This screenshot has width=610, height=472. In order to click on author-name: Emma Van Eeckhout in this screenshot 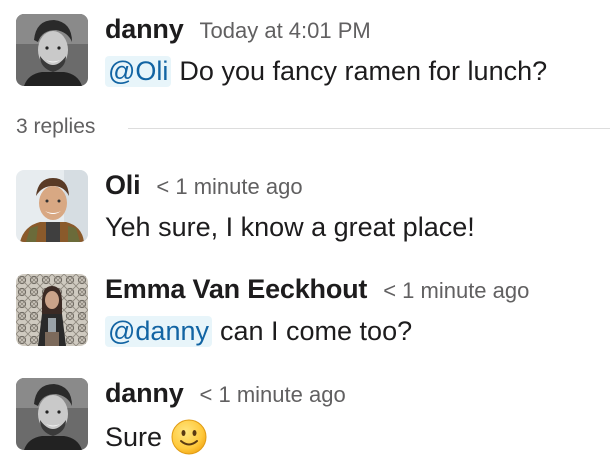, I will do `click(236, 289)`.